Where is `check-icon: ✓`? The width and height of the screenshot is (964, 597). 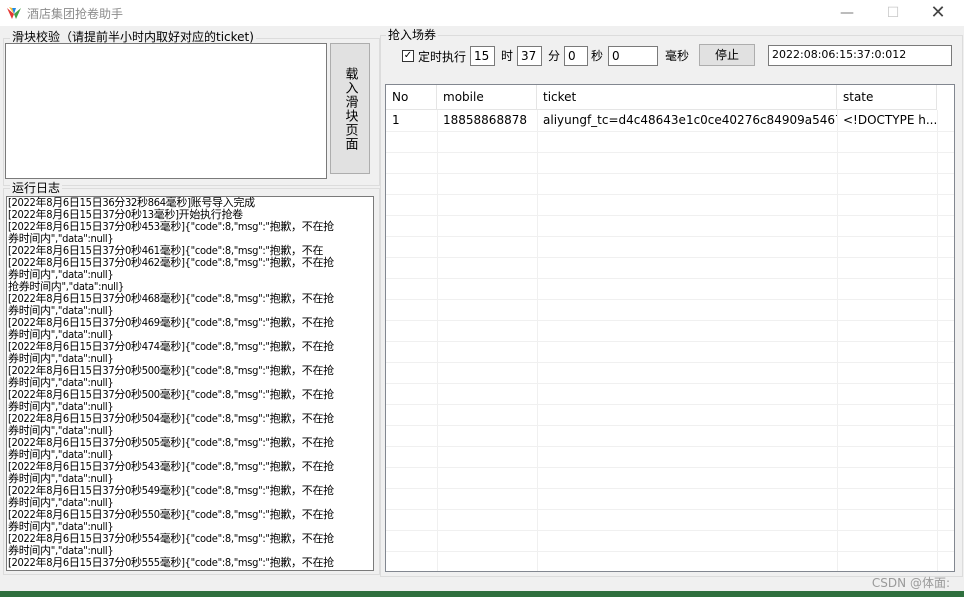
check-icon: ✓ is located at coordinates (408, 55).